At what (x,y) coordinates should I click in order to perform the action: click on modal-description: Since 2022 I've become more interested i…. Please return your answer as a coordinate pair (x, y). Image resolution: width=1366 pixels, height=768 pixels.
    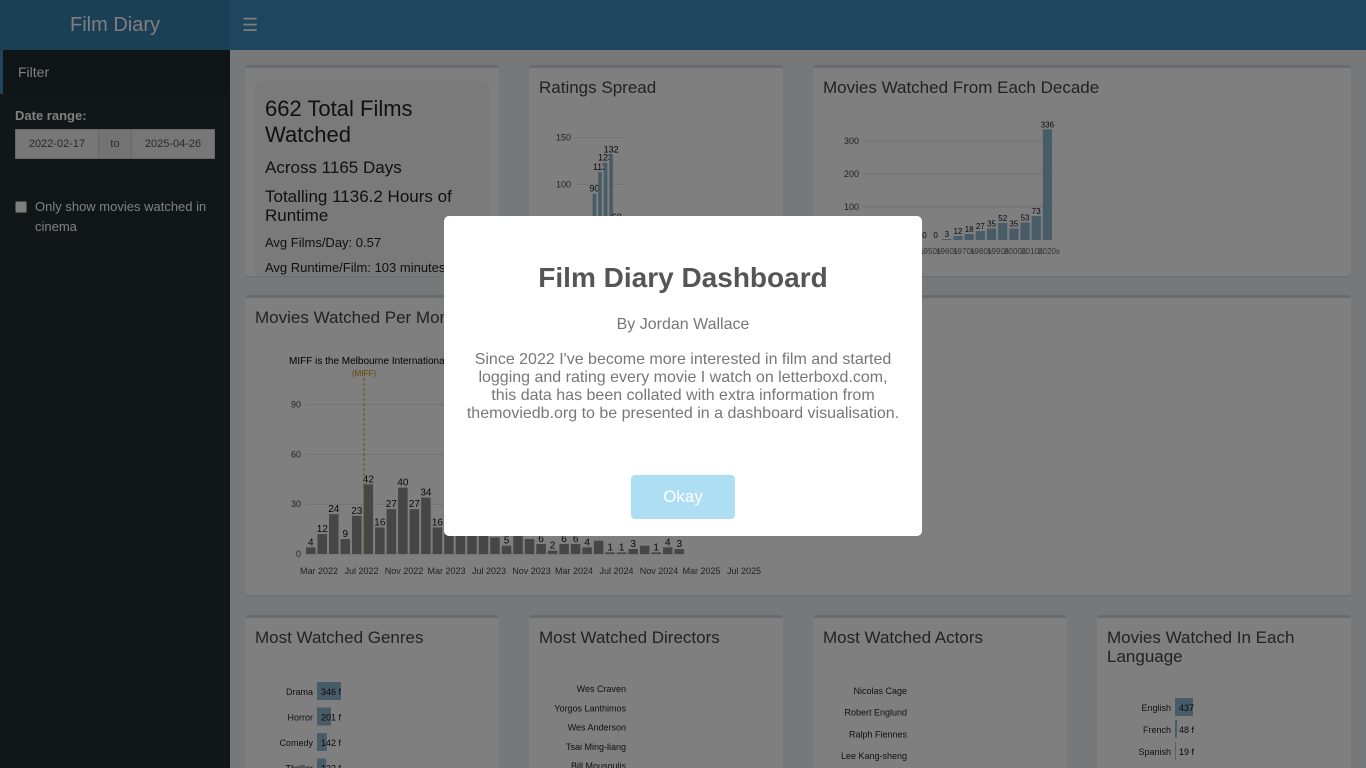
    Looking at the image, I should click on (683, 386).